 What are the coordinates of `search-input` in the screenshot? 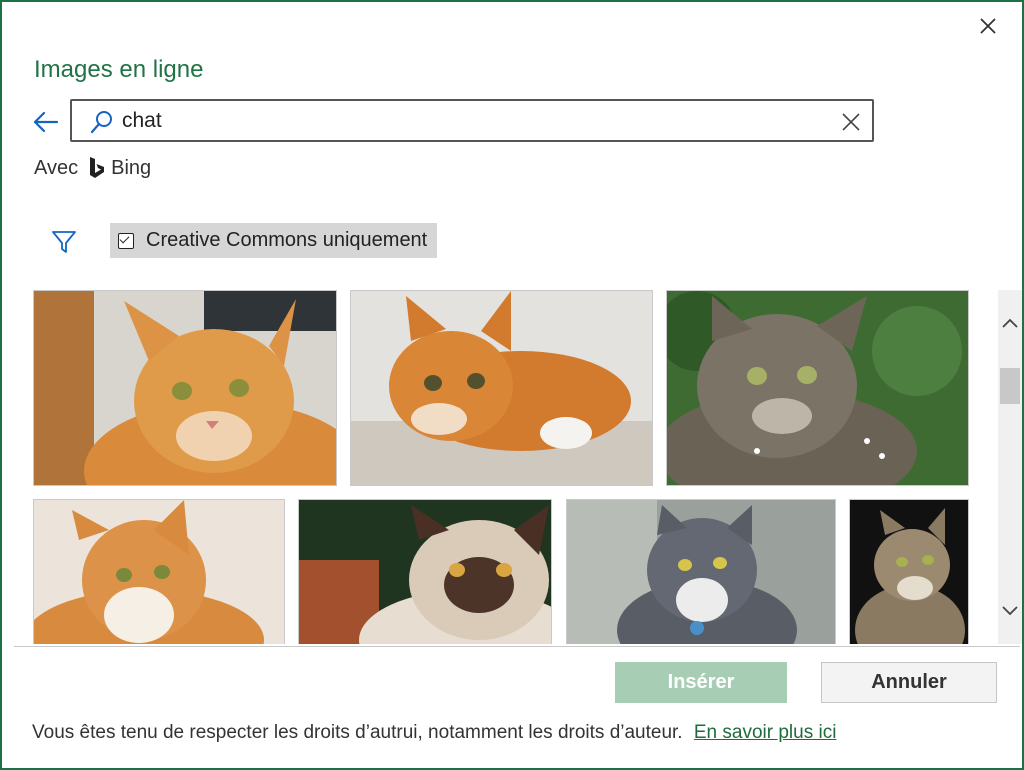 It's located at (472, 121).